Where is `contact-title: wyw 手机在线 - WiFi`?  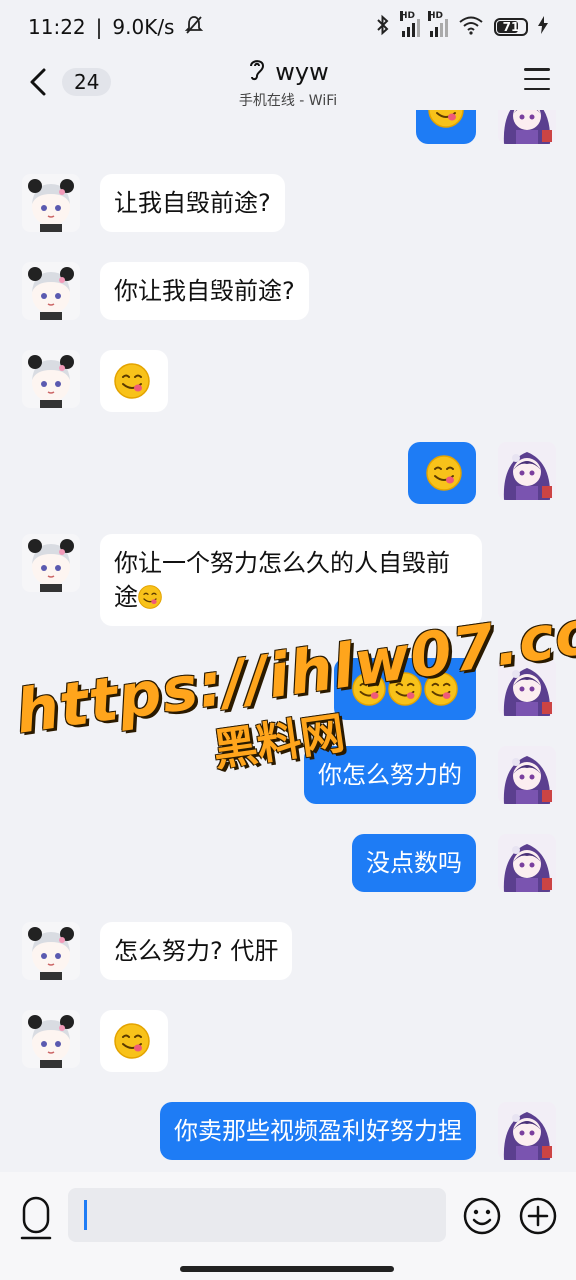 contact-title: wyw 手机在线 - WiFi is located at coordinates (288, 83).